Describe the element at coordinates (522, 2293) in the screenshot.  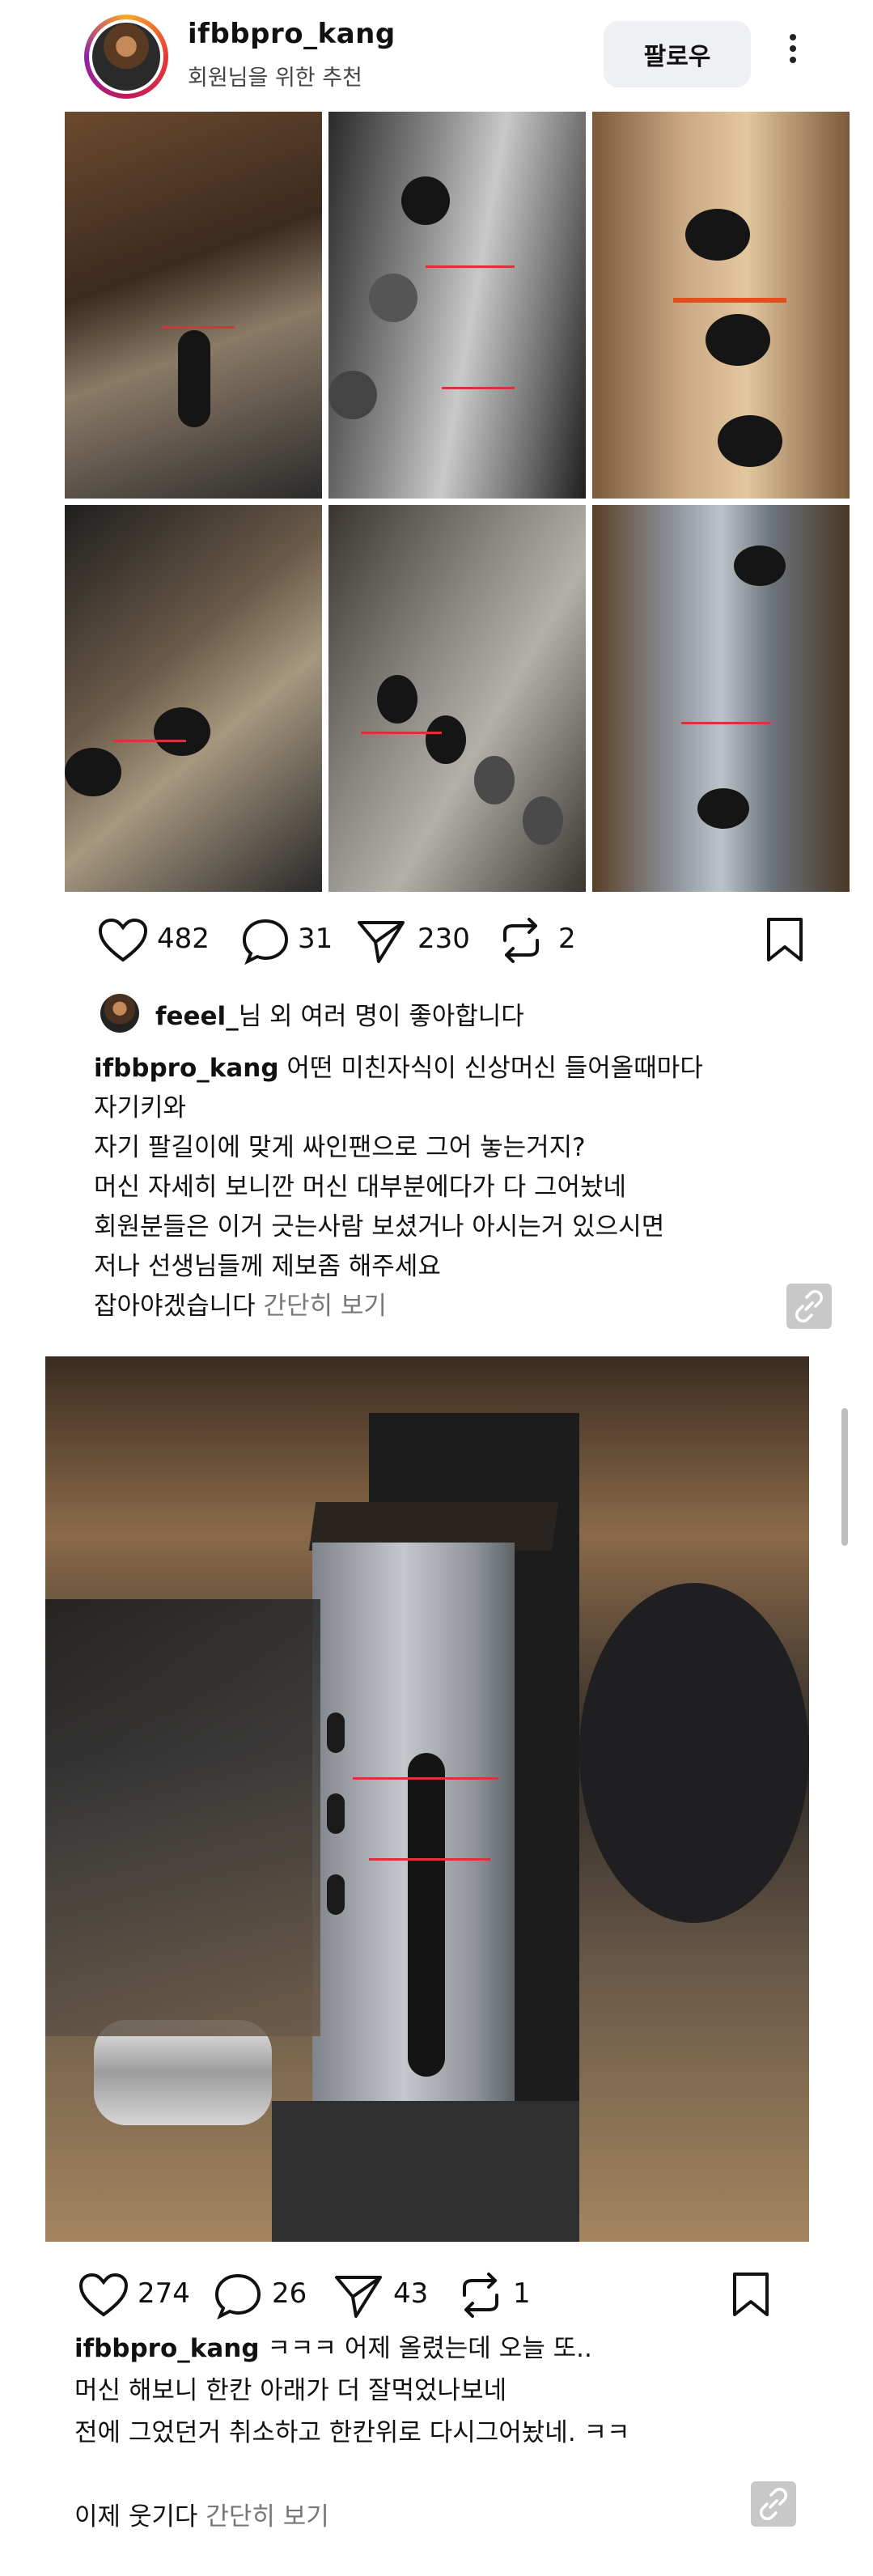
I see `repost-count: 1` at that location.